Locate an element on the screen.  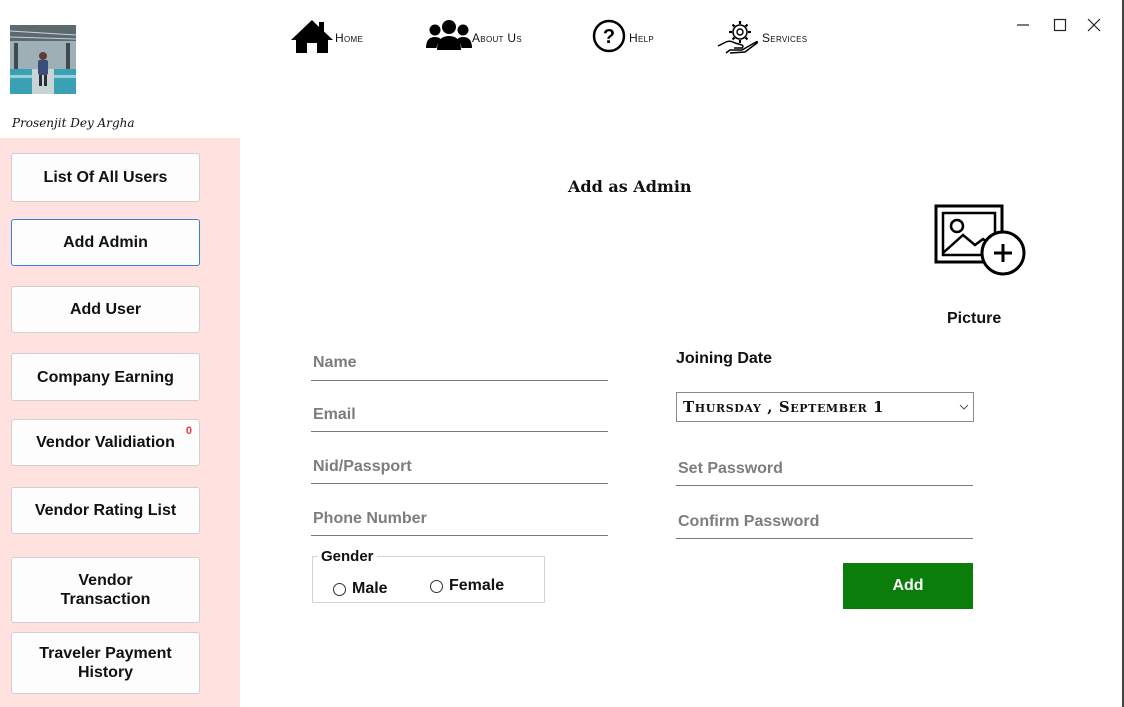
sidebar-item-label: Traveler Payment History is located at coordinates (105, 663).